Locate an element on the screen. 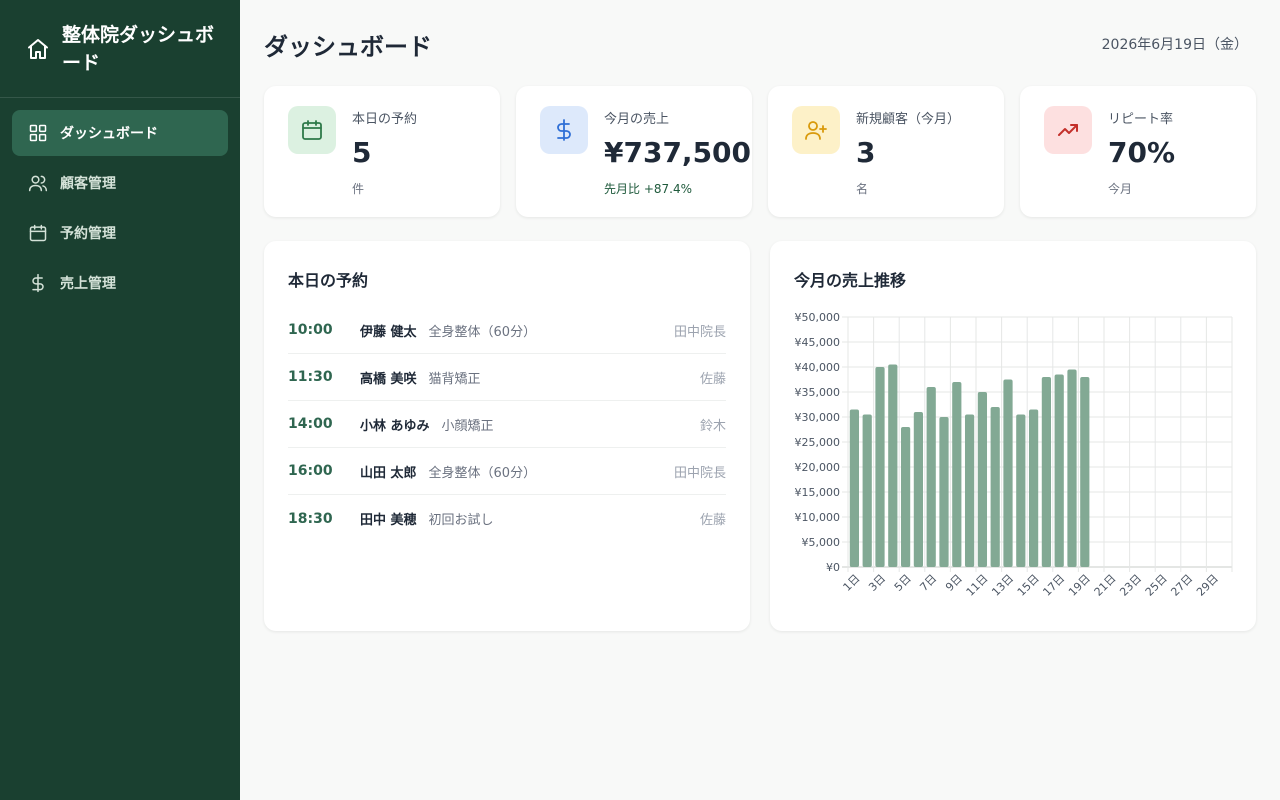 This screenshot has height=800, width=1280. stat-label: 新規顧客（今月） is located at coordinates (908, 119).